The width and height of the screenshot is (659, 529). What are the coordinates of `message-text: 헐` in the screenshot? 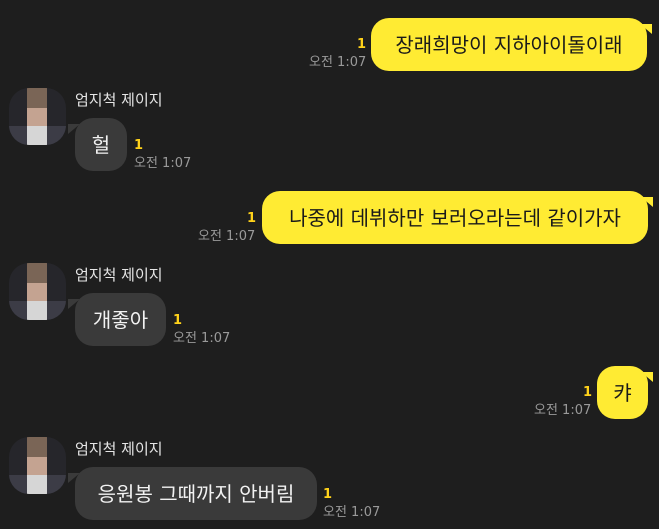 It's located at (101, 144).